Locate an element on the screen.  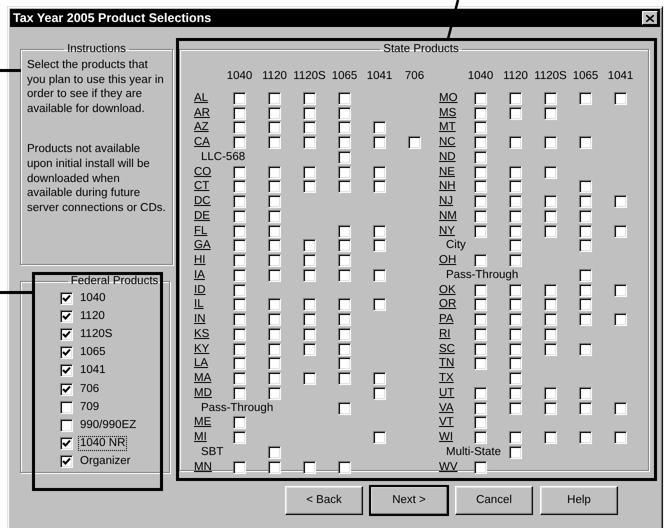
state-label: LA is located at coordinates (201, 363).